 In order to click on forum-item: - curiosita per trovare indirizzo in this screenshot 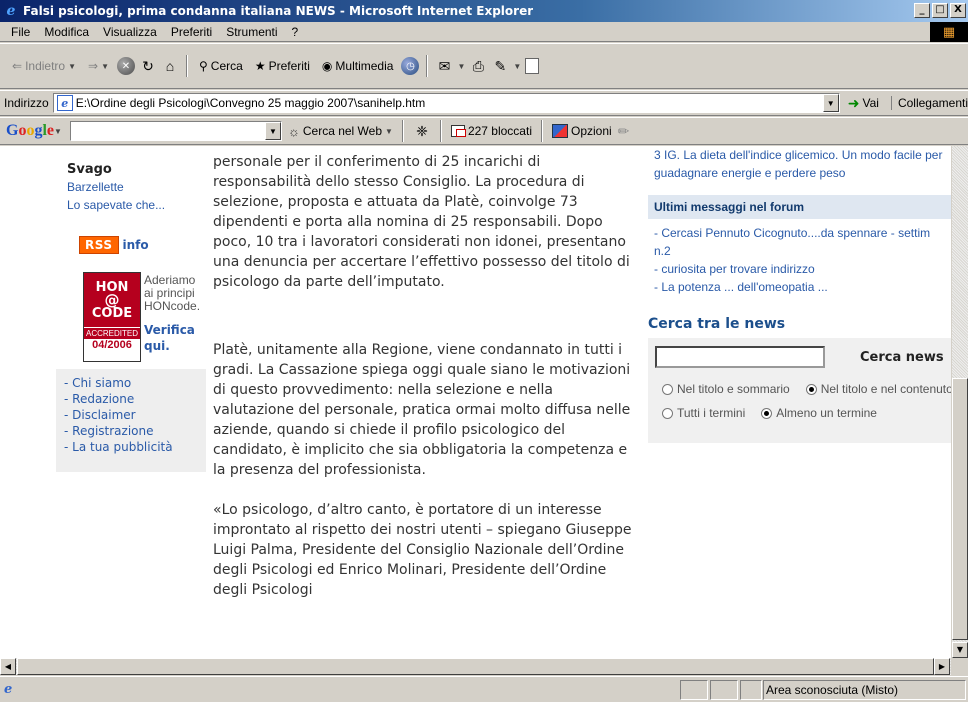, I will do `click(734, 269)`.